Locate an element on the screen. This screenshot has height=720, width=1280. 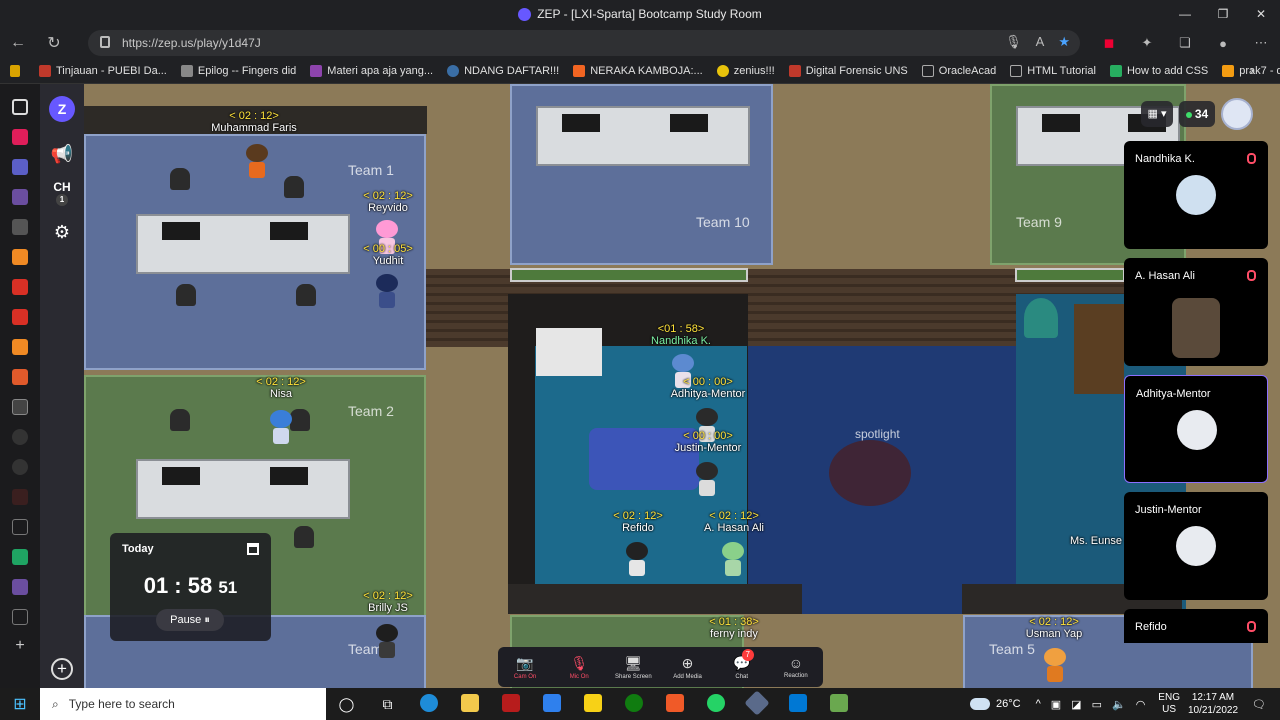
tasks-icon is located at coordinates (20, 167).